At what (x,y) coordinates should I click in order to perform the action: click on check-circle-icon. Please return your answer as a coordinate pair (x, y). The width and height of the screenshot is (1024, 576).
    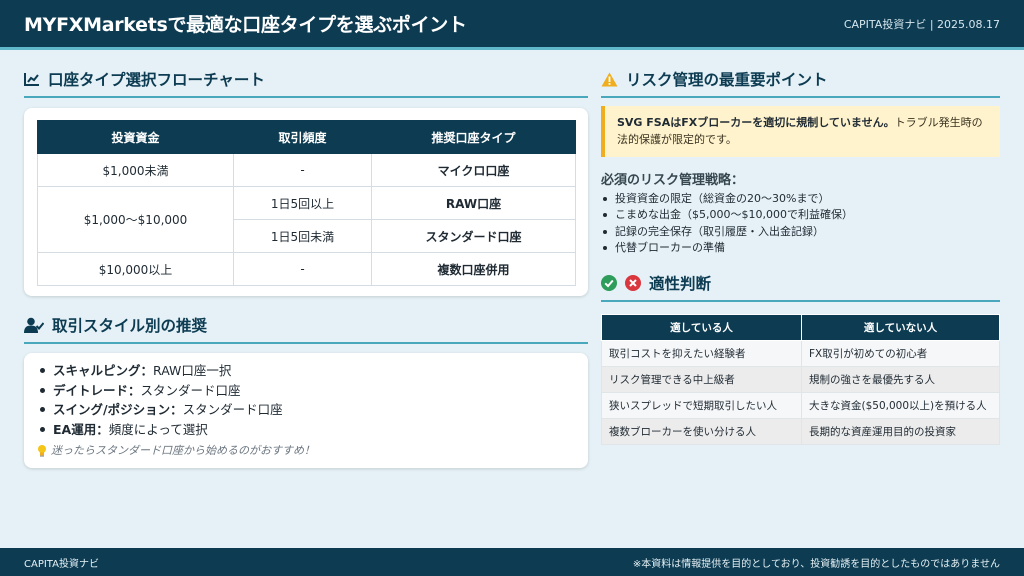
    Looking at the image, I should click on (609, 283).